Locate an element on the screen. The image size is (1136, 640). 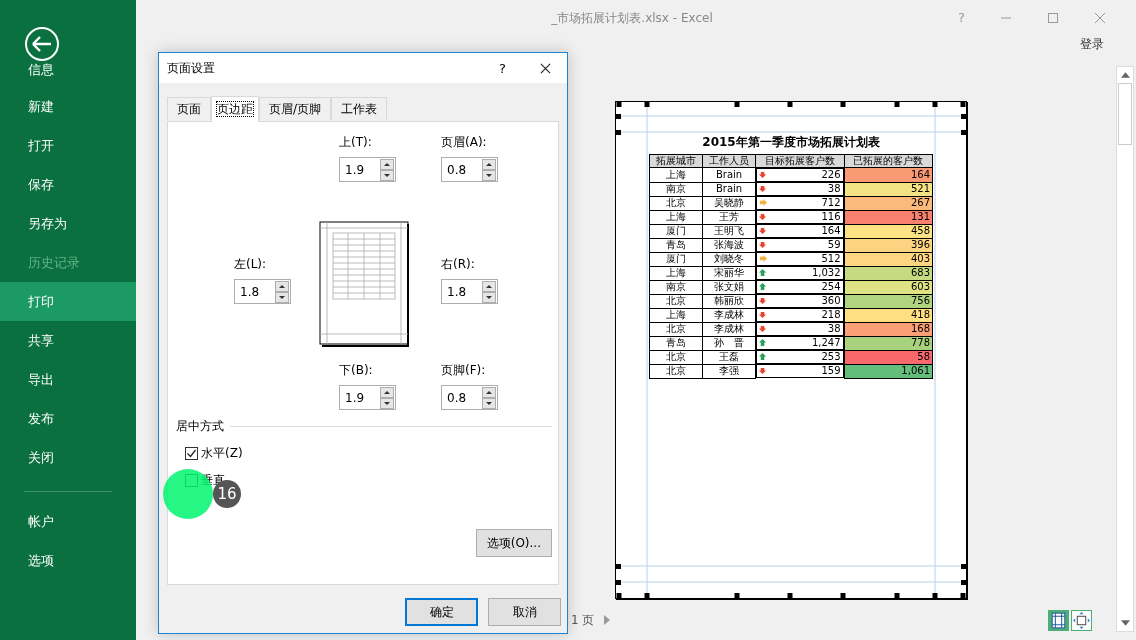
menu-item: 打开 is located at coordinates (68, 145).